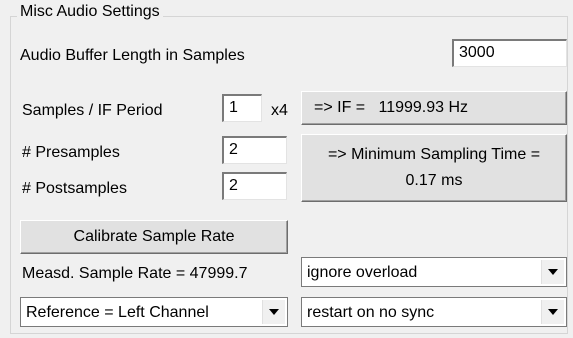 The height and width of the screenshot is (338, 573). I want to click on reference-channel-select-value: Reference = Left Channel, so click(117, 312).